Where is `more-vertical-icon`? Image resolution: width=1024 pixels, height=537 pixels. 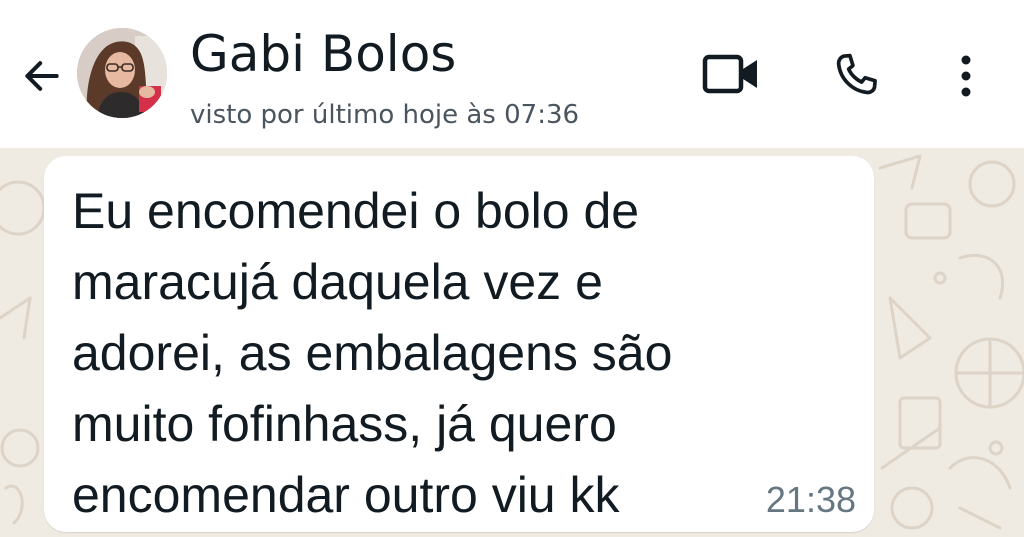 more-vertical-icon is located at coordinates (966, 76).